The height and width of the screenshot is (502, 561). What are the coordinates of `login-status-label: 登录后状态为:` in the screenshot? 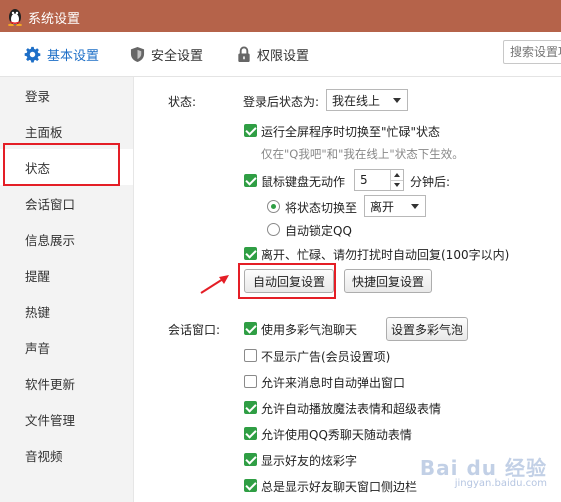 It's located at (281, 102).